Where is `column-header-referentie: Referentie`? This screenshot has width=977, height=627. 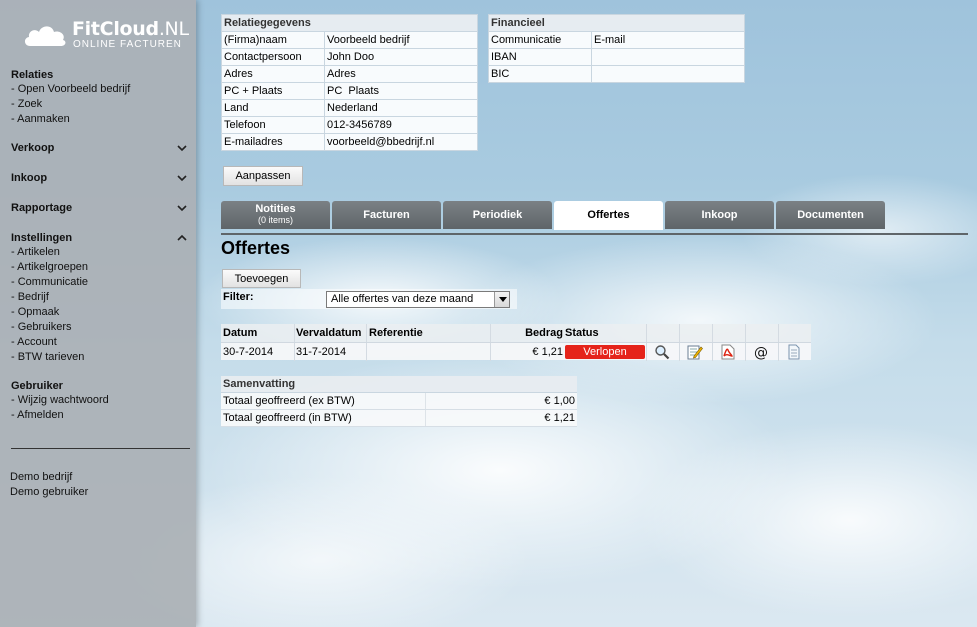 column-header-referentie: Referentie is located at coordinates (396, 333).